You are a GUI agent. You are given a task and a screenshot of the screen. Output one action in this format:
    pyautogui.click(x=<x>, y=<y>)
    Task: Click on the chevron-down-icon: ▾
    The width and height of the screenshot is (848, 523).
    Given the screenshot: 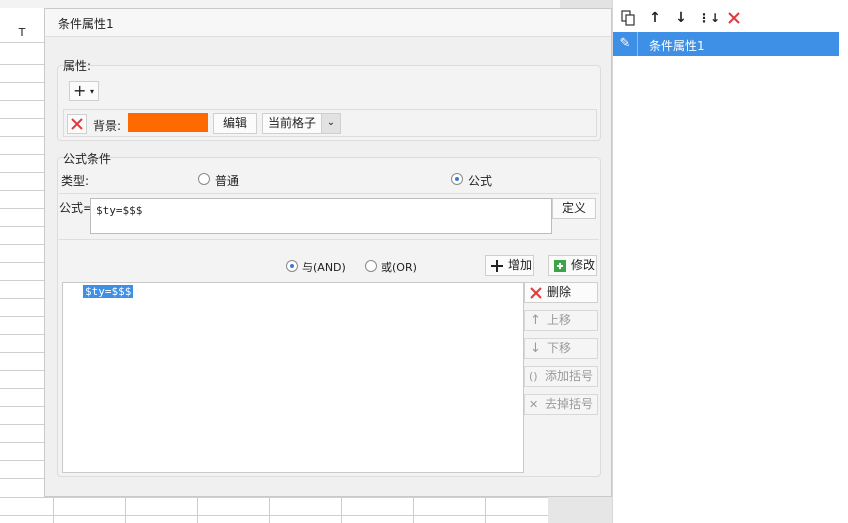 What is the action you would take?
    pyautogui.click(x=92, y=91)
    